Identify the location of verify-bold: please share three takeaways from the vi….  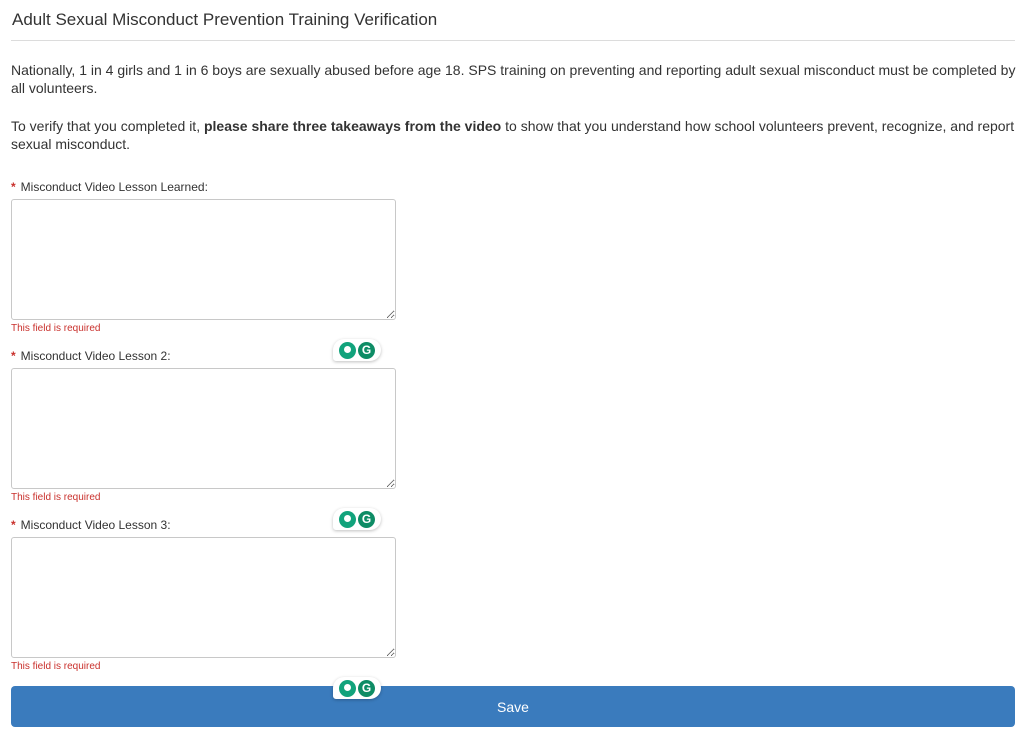
(352, 126).